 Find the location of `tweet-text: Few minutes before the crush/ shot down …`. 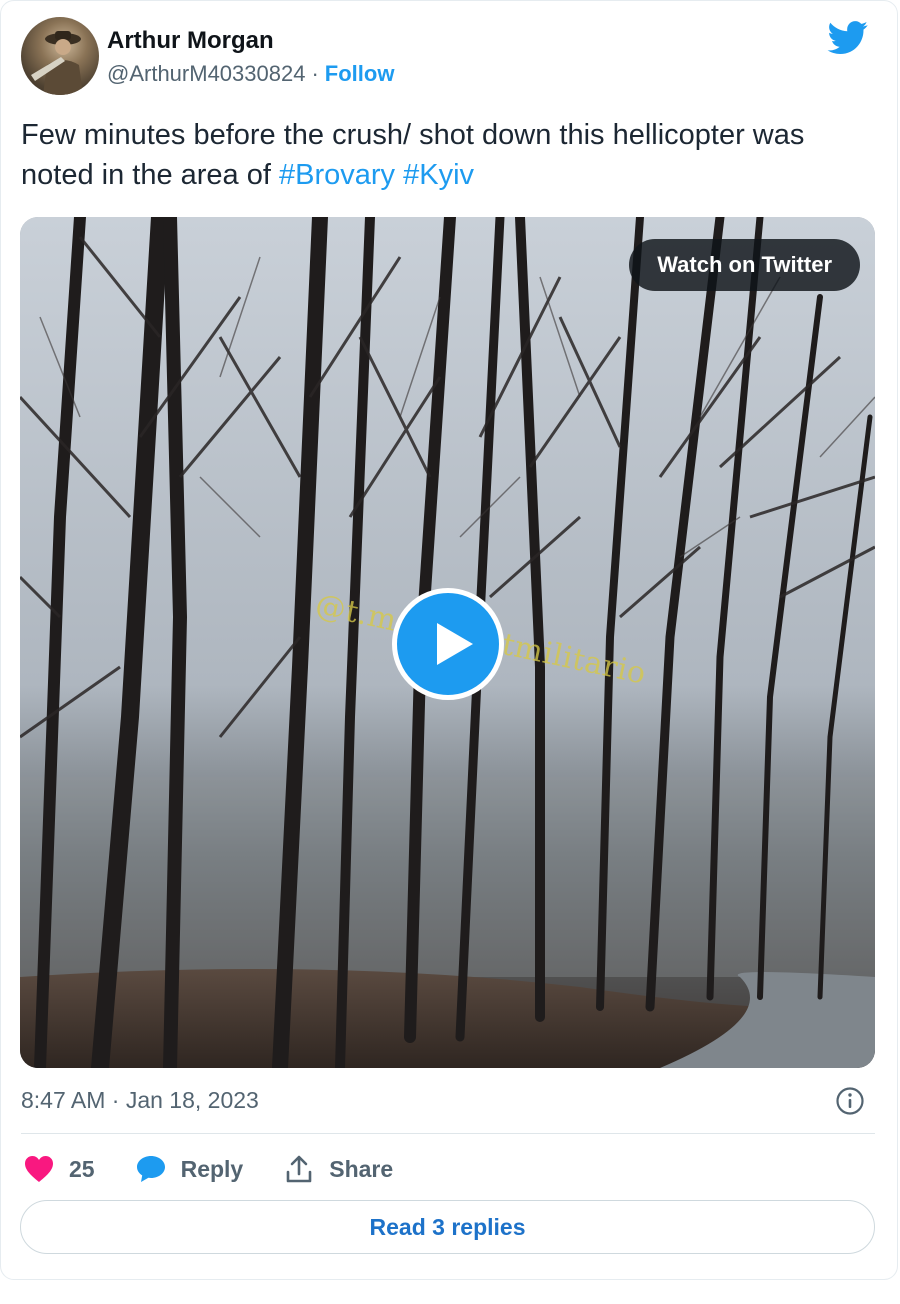

tweet-text: Few minutes before the crush/ shot down … is located at coordinates (451, 155).